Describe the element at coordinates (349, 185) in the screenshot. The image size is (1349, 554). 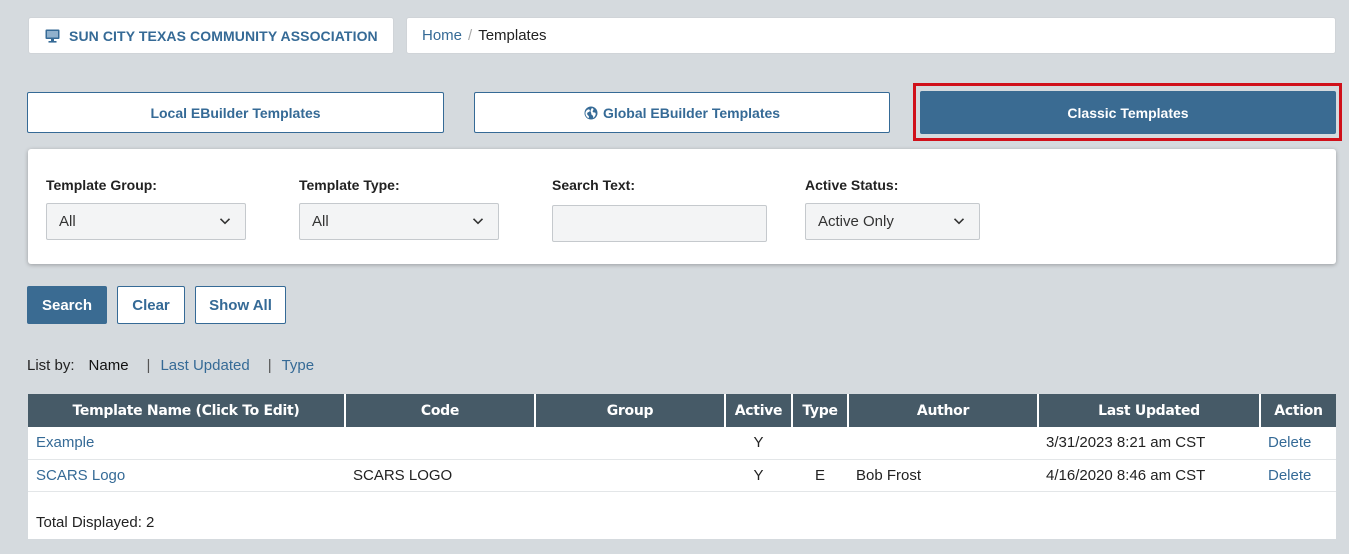
I see `template-type-label: Template Type:` at that location.